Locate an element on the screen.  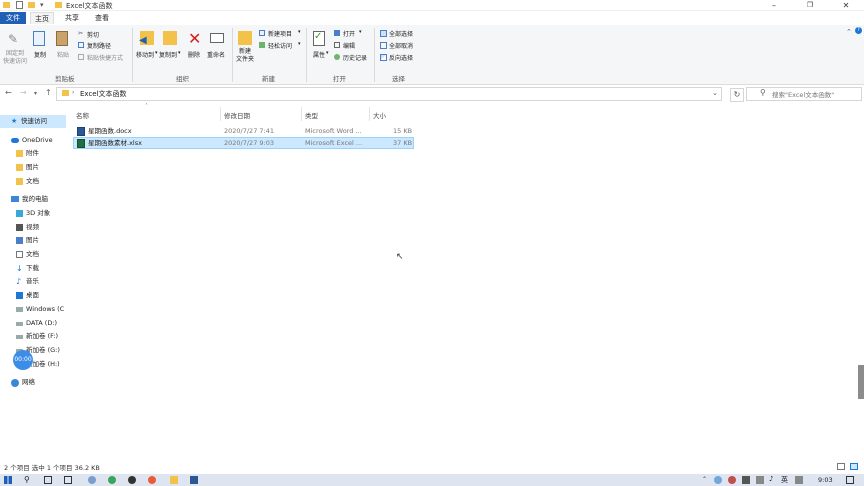
file-explorer-icon is located at coordinates (174, 480).